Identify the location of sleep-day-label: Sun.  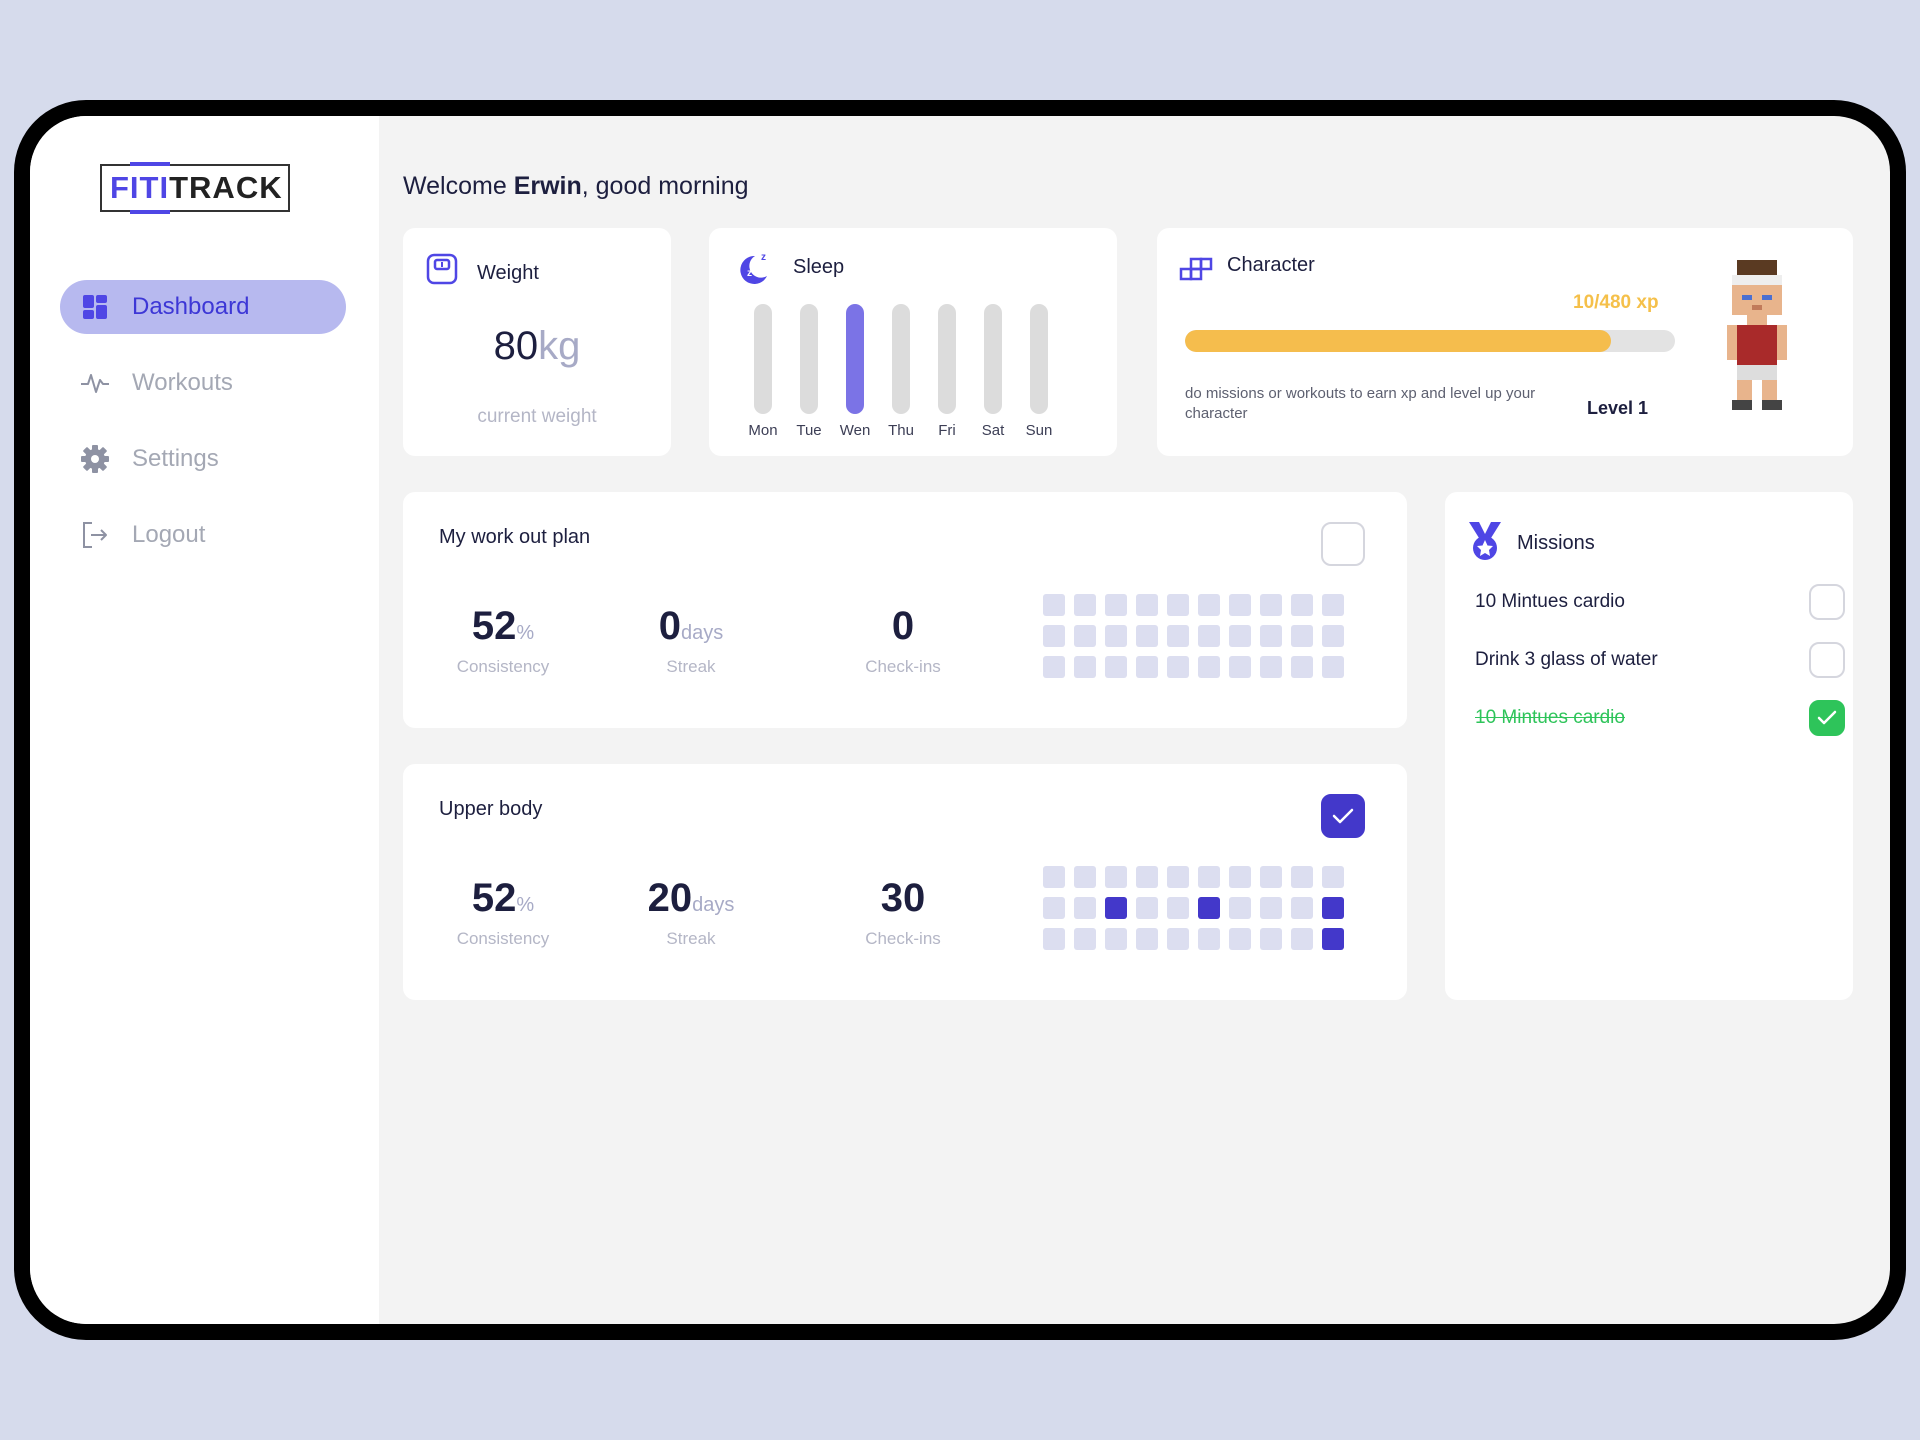
(1039, 430).